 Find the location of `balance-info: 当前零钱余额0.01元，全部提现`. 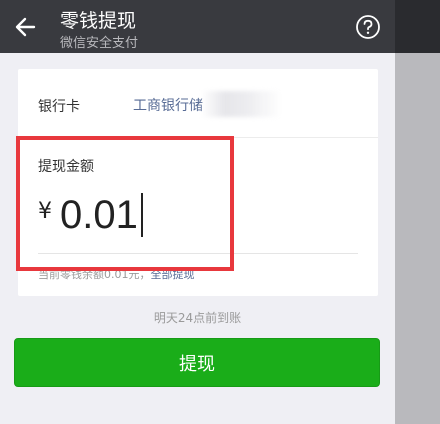

balance-info: 当前零钱余额0.01元，全部提现 is located at coordinates (116, 274).